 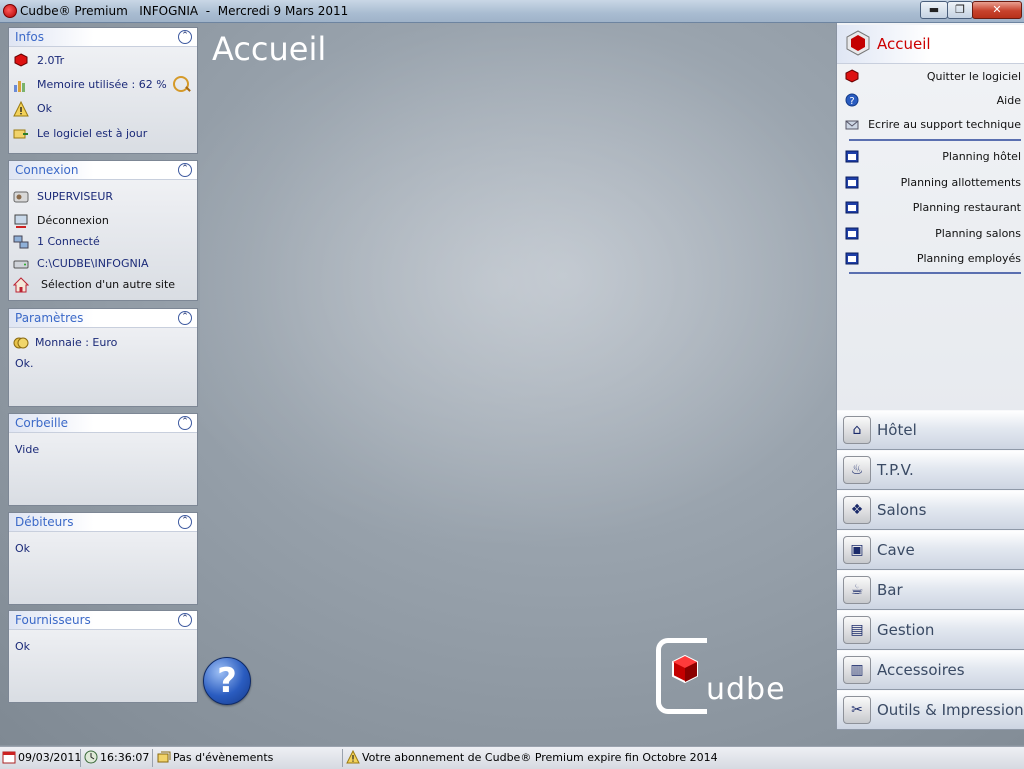 What do you see at coordinates (973, 76) in the screenshot?
I see `quit-label: Quitter le logiciel` at bounding box center [973, 76].